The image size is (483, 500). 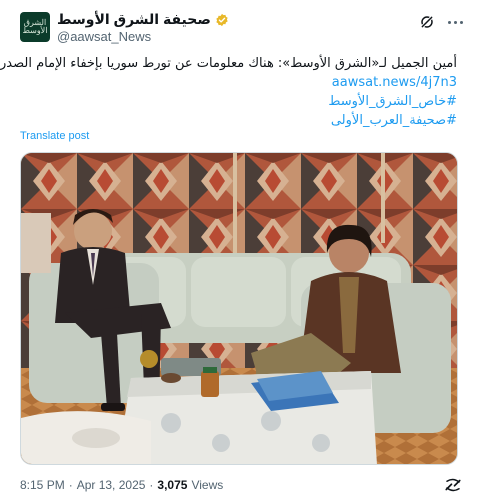 What do you see at coordinates (104, 36) in the screenshot?
I see `handle: @aawsat_News` at bounding box center [104, 36].